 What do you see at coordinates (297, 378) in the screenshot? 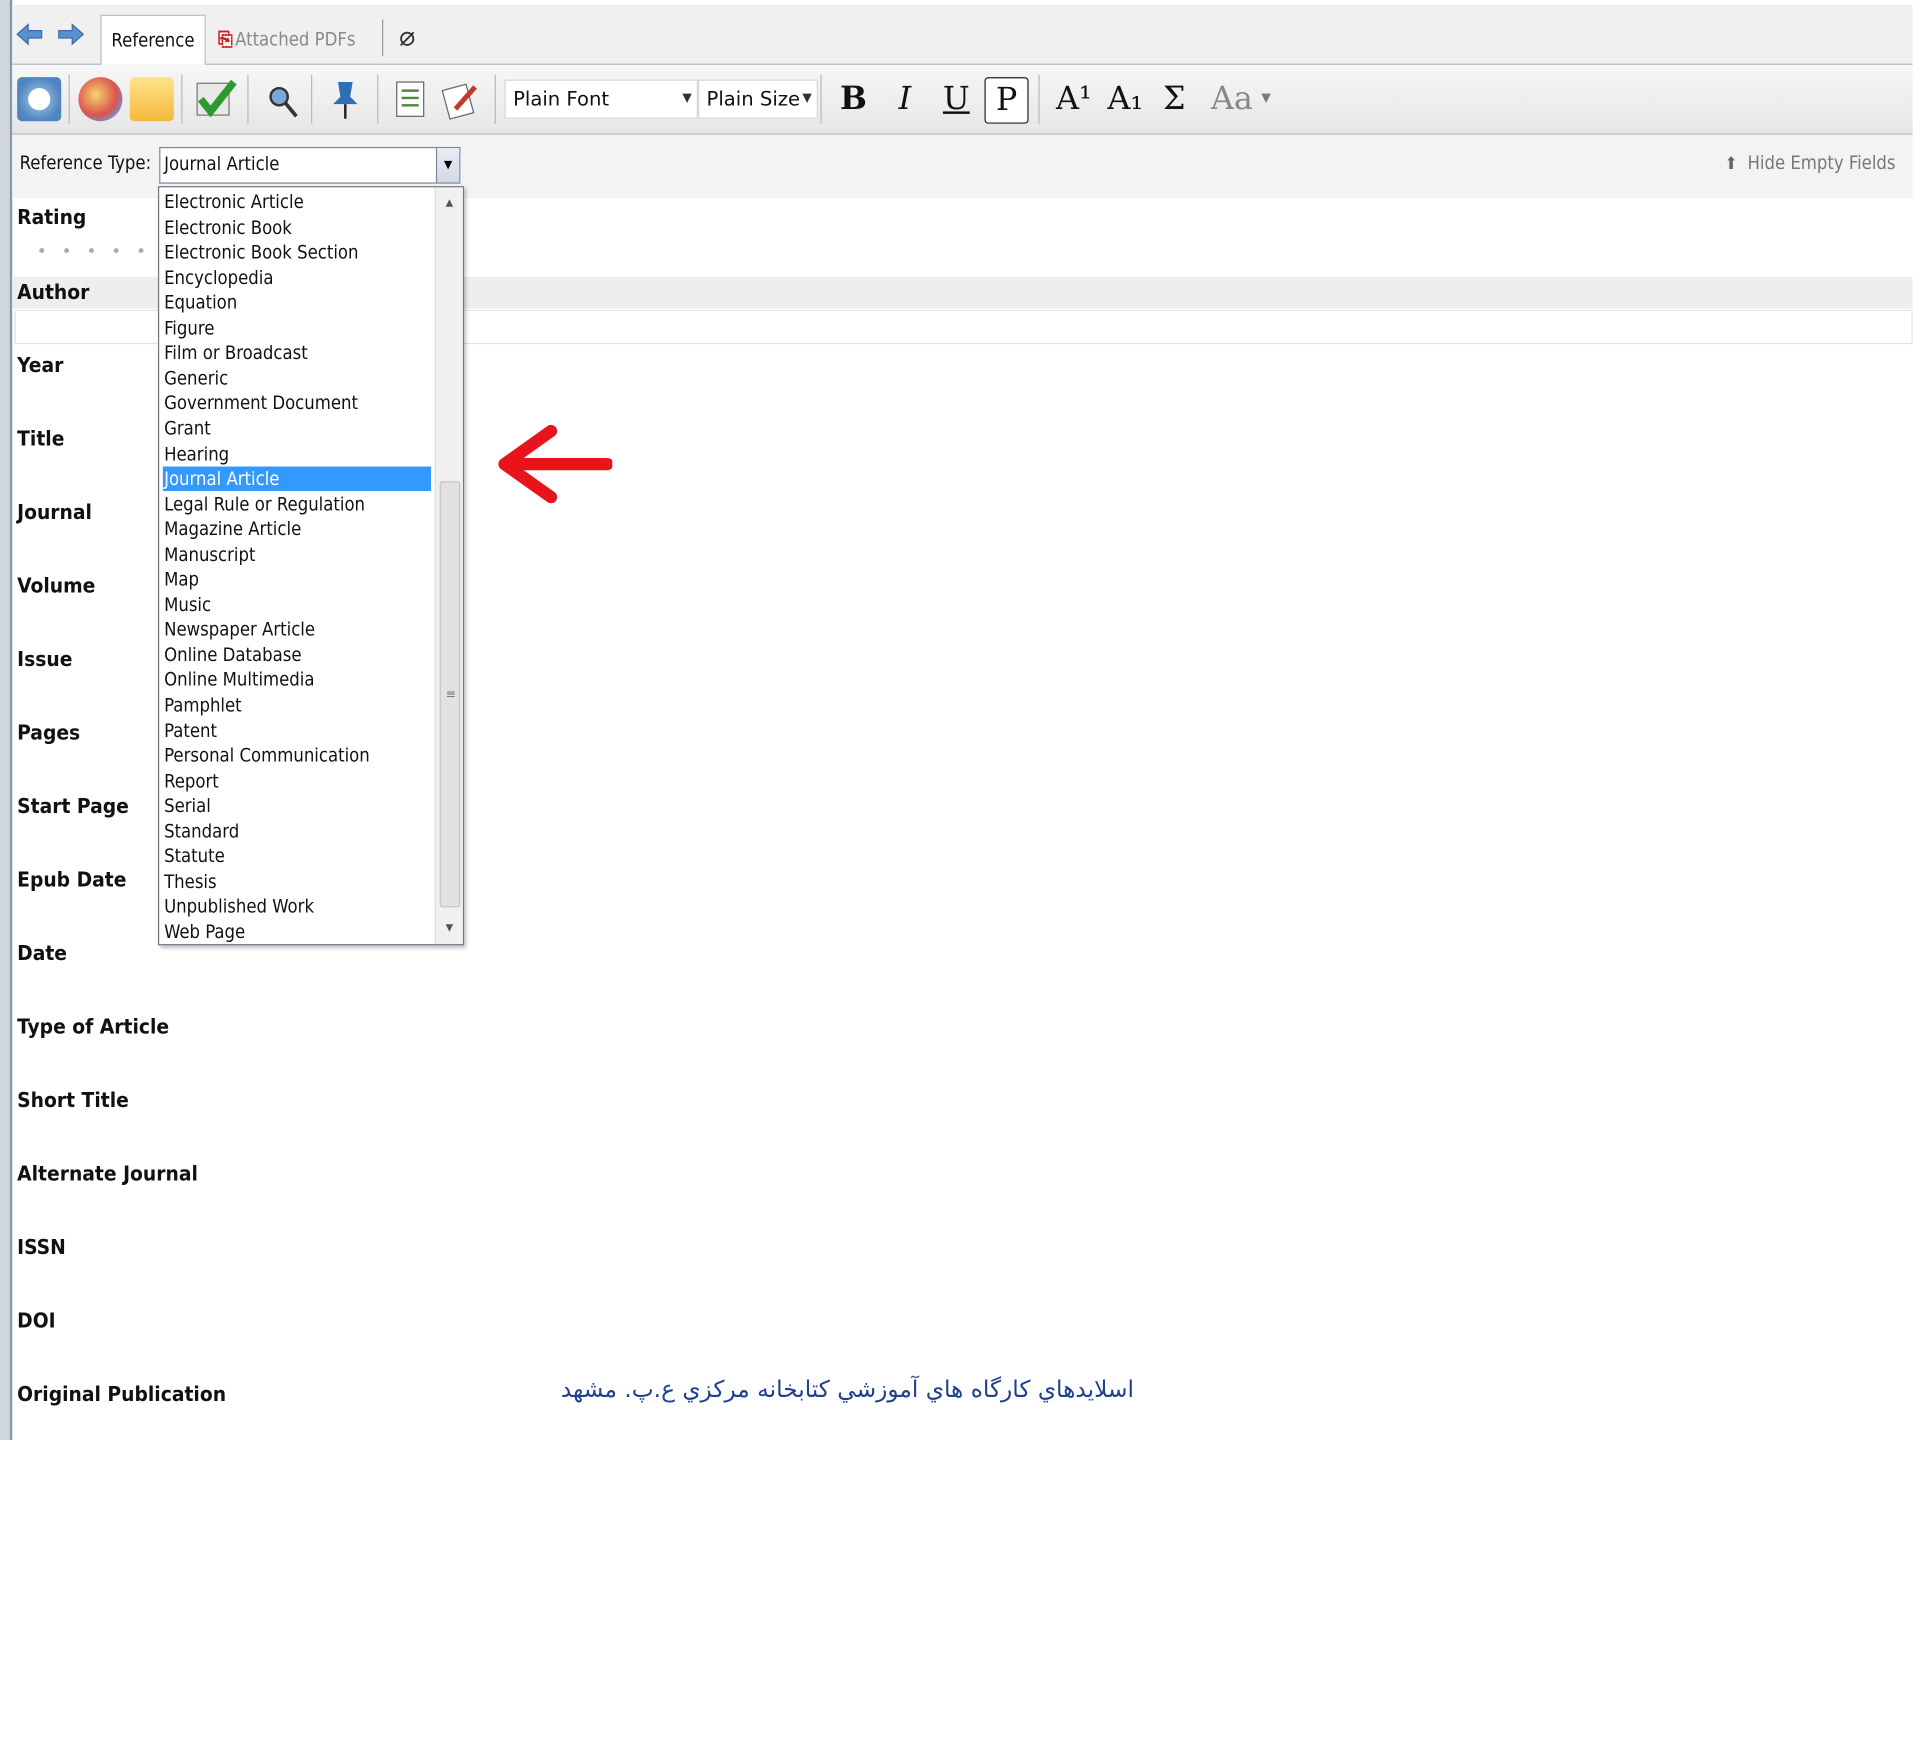
I see `dropdown-option: Generic` at bounding box center [297, 378].